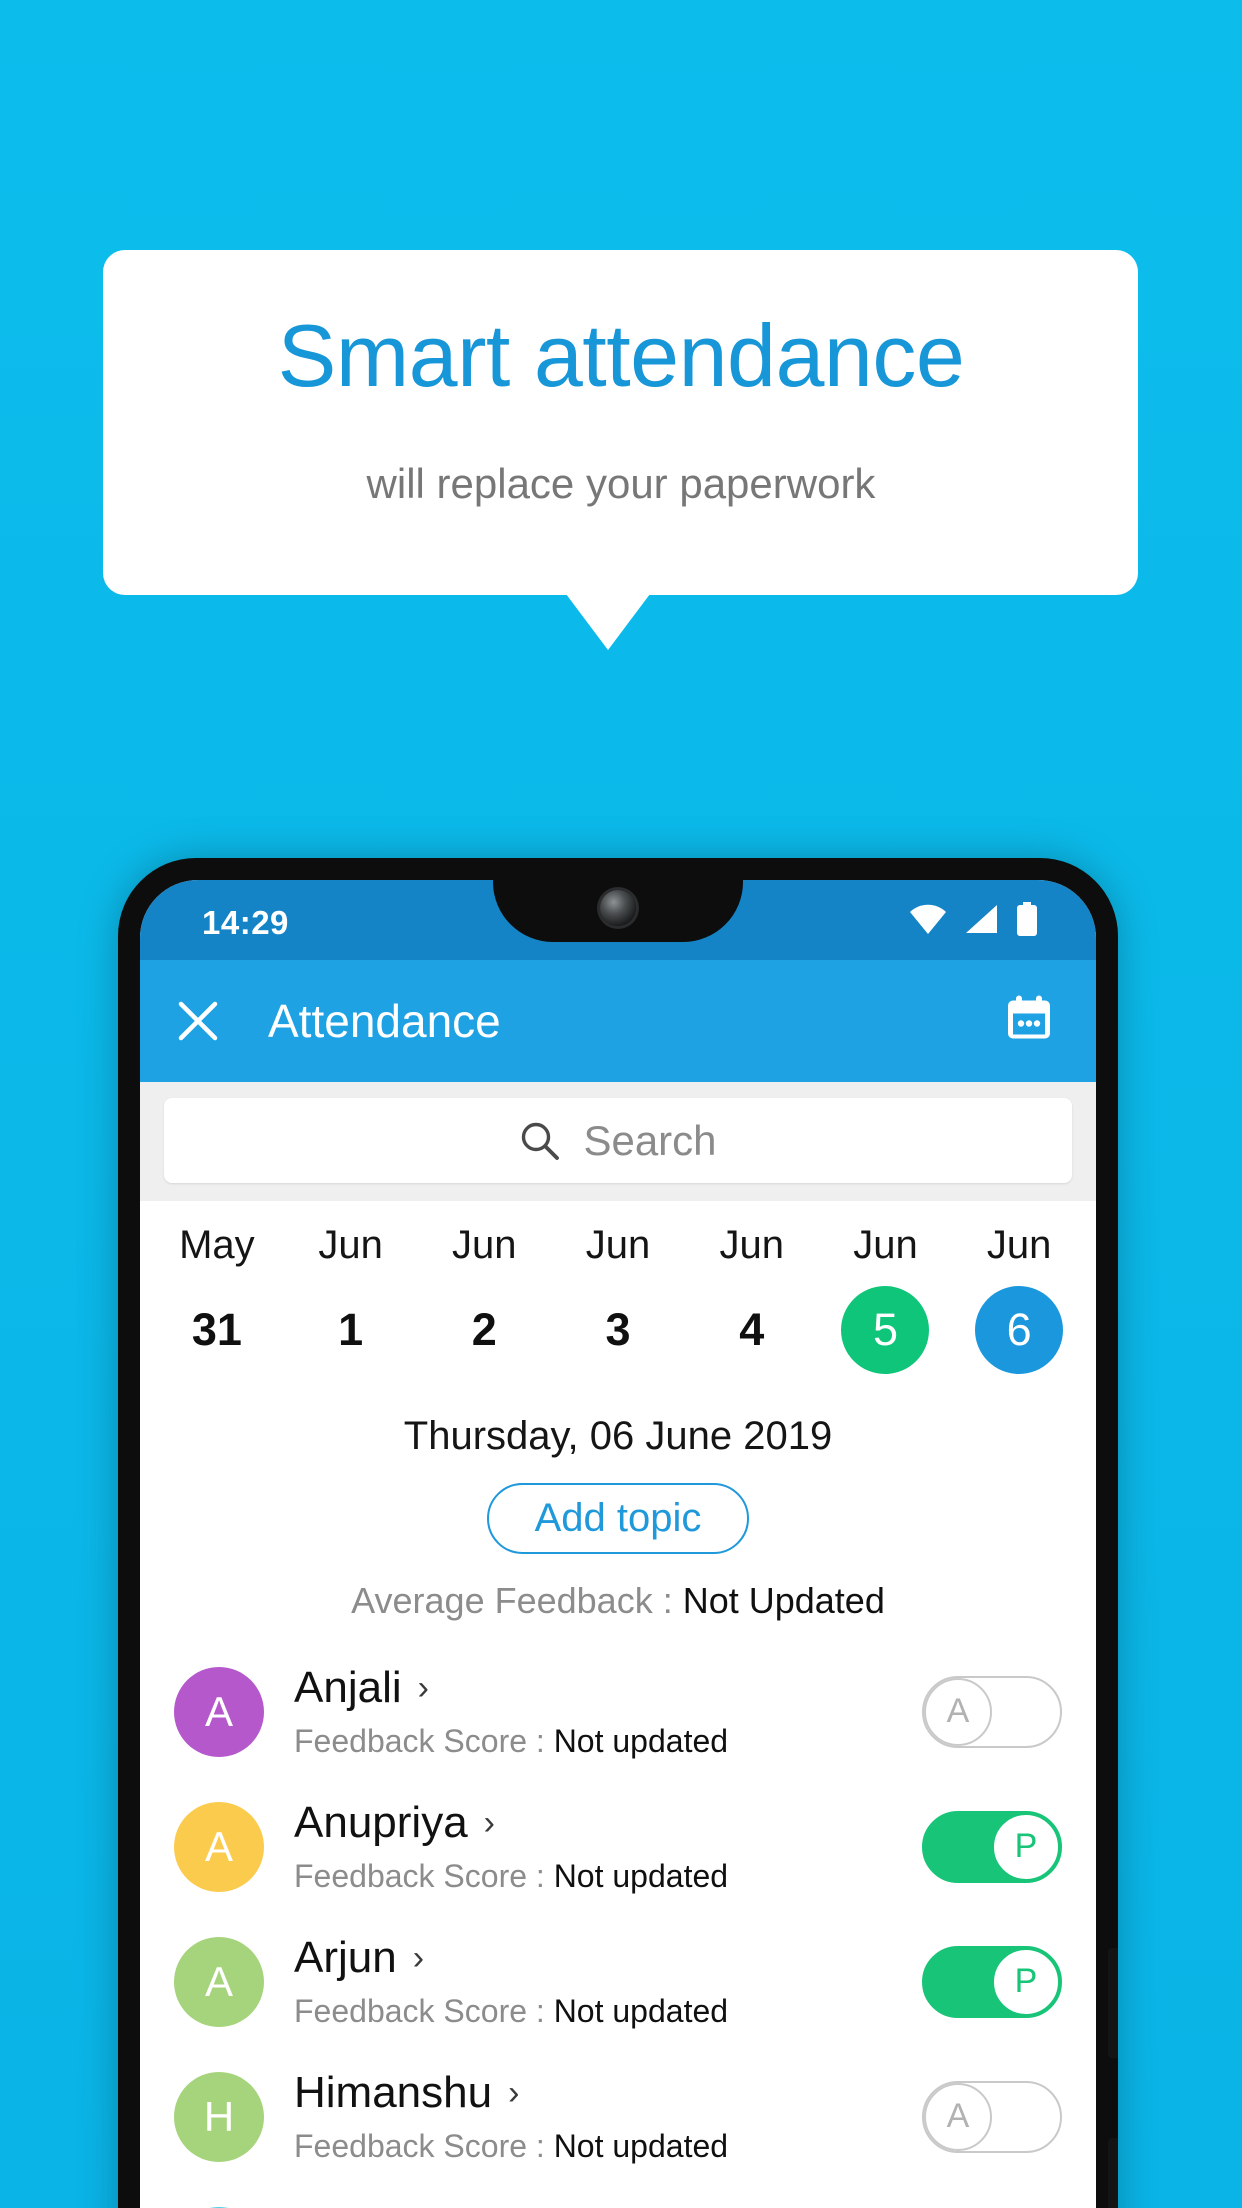 The width and height of the screenshot is (1242, 2208). Describe the element at coordinates (351, 1330) in the screenshot. I see `date-number-badge: 1` at that location.